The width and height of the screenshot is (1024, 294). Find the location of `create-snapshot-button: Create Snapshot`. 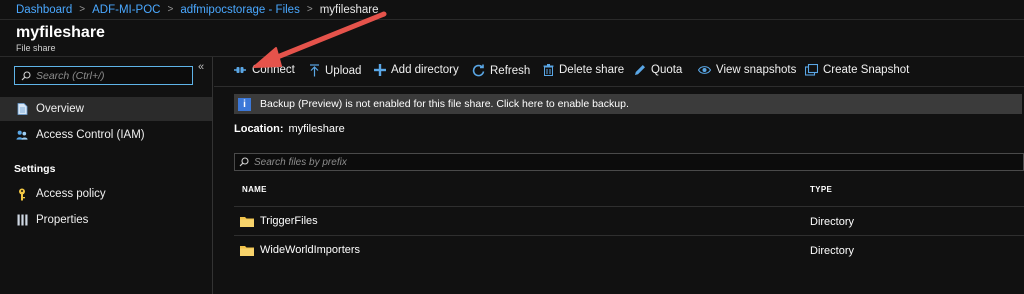

create-snapshot-button: Create Snapshot is located at coordinates (857, 70).